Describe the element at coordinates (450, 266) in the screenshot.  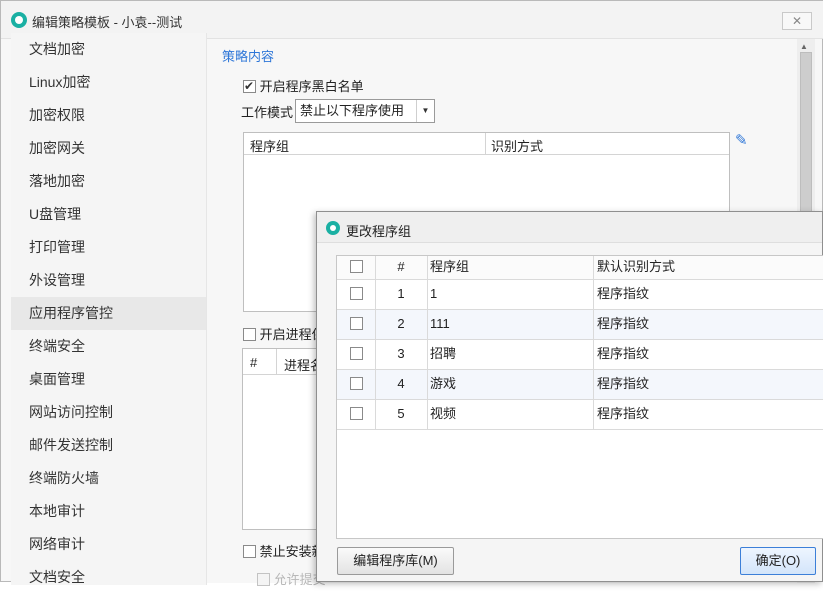
I see `group-header: 程序组` at that location.